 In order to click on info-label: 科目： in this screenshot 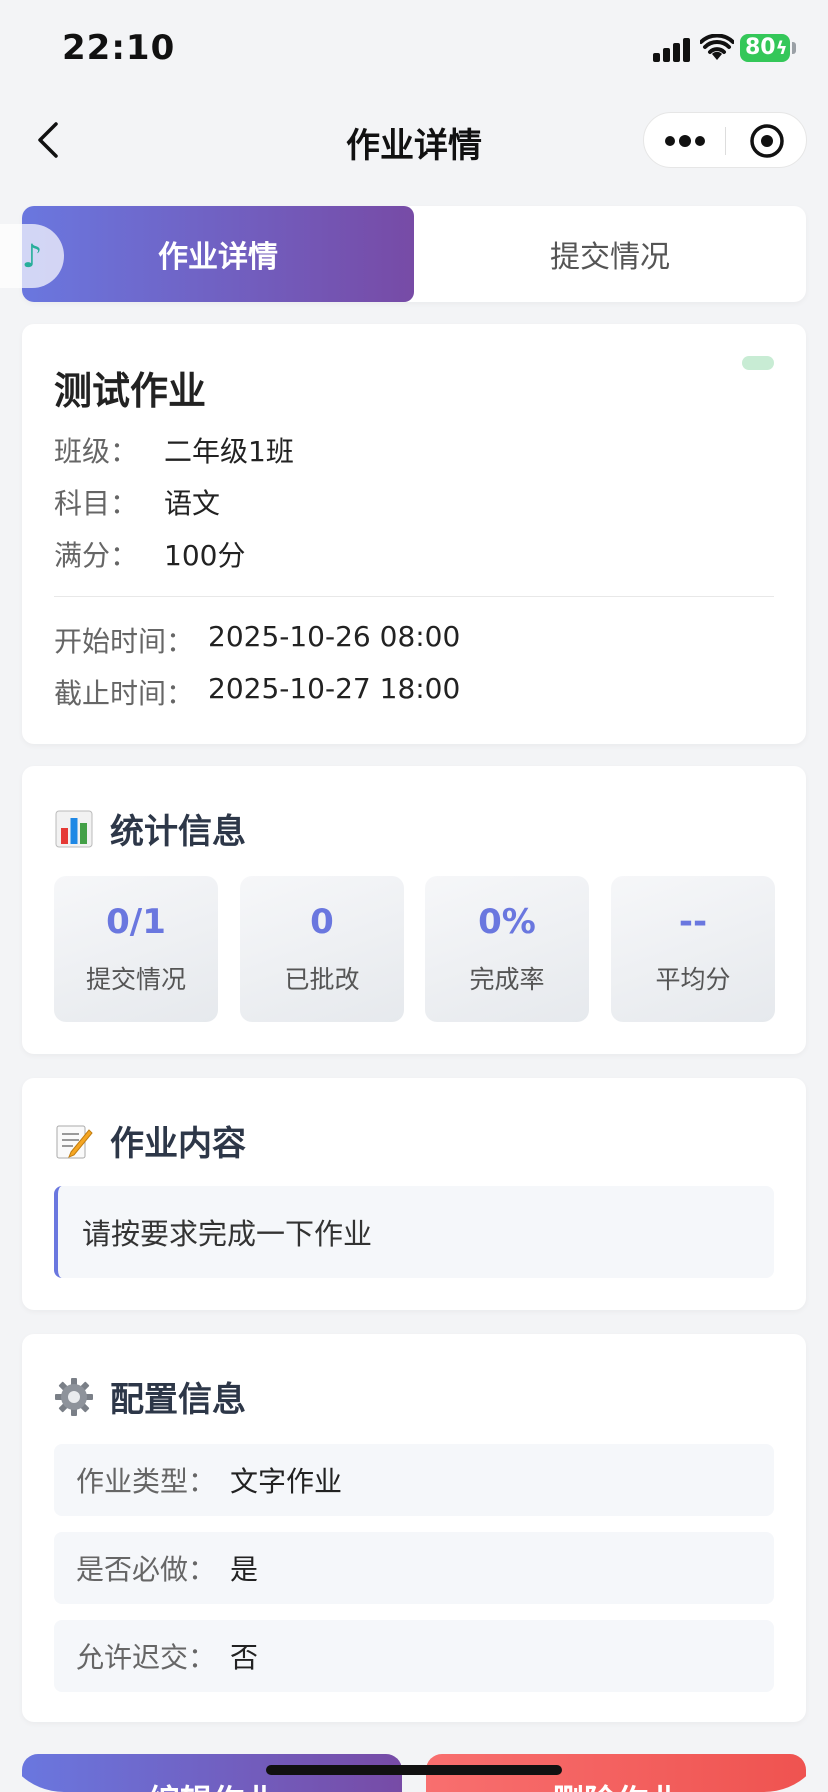, I will do `click(96, 503)`.